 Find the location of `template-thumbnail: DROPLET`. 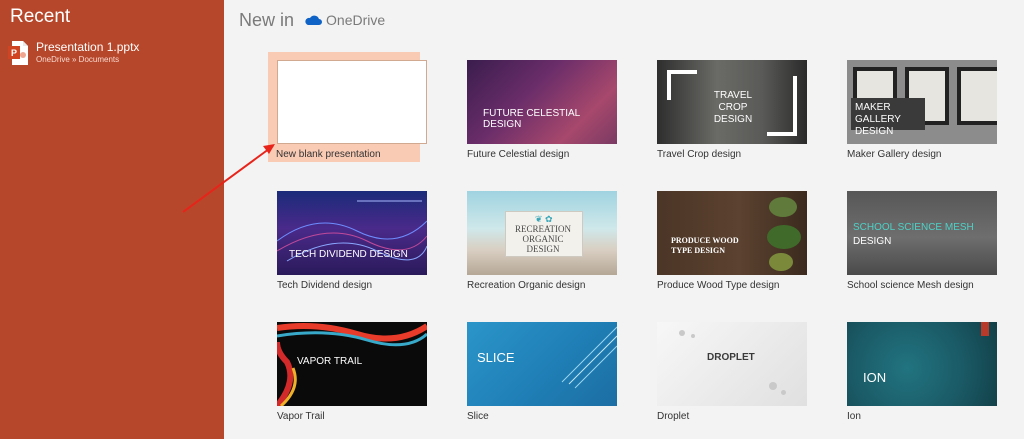

template-thumbnail: DROPLET is located at coordinates (732, 364).